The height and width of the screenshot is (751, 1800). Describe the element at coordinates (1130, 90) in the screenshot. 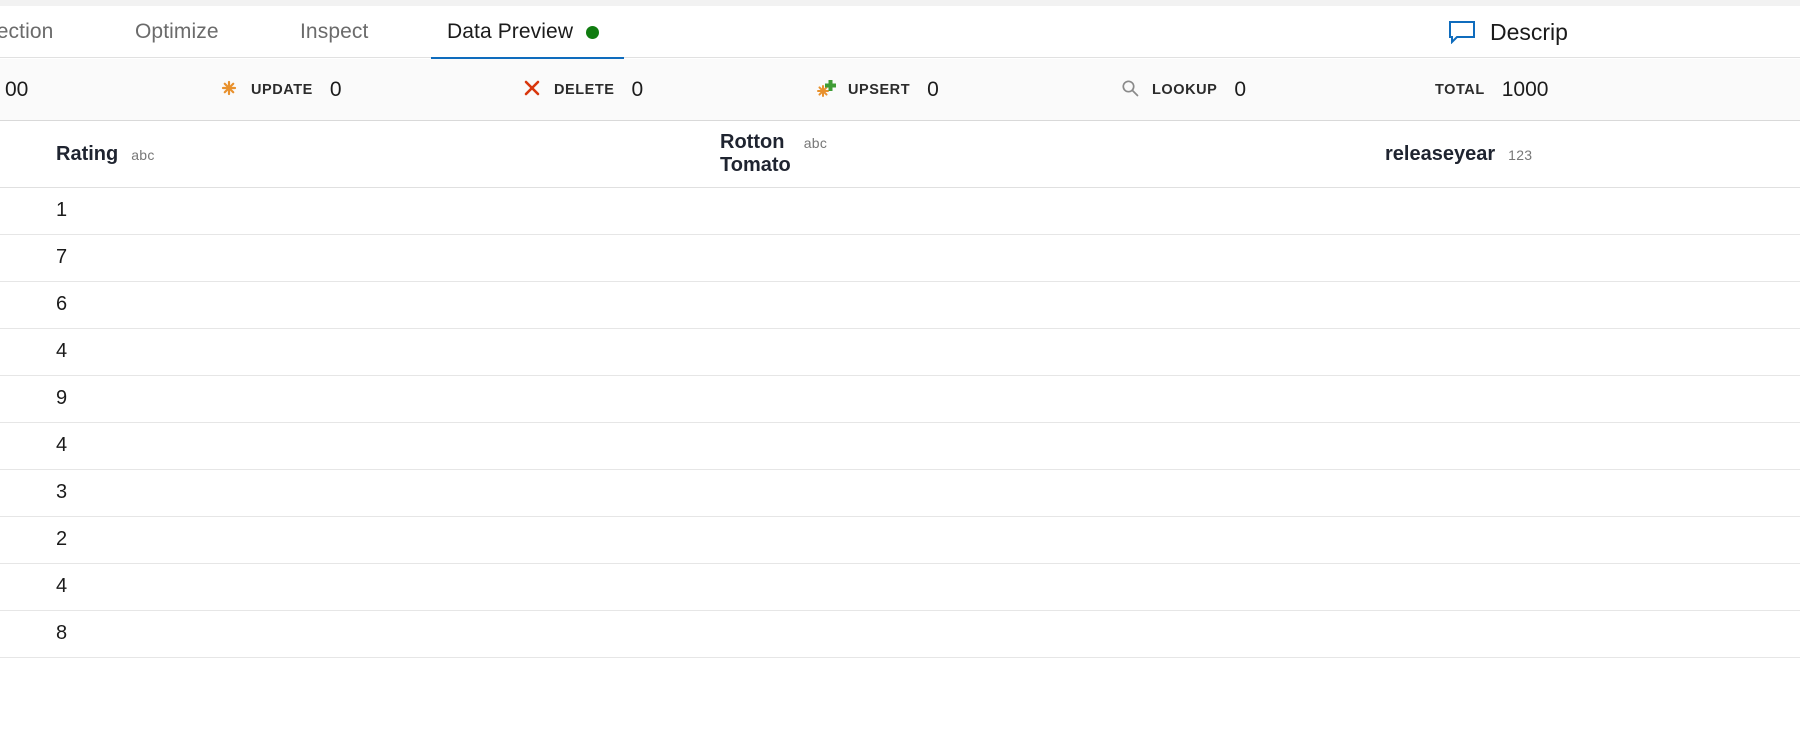

I see `magnifier-icon` at that location.